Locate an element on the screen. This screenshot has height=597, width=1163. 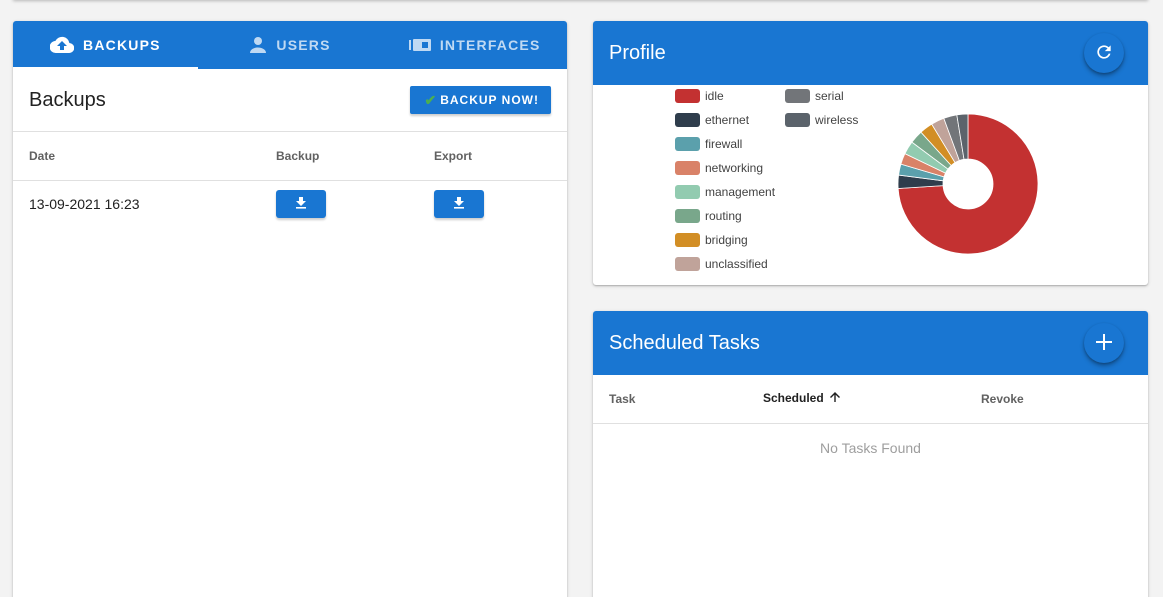
legend-label: ethernet is located at coordinates (727, 120).